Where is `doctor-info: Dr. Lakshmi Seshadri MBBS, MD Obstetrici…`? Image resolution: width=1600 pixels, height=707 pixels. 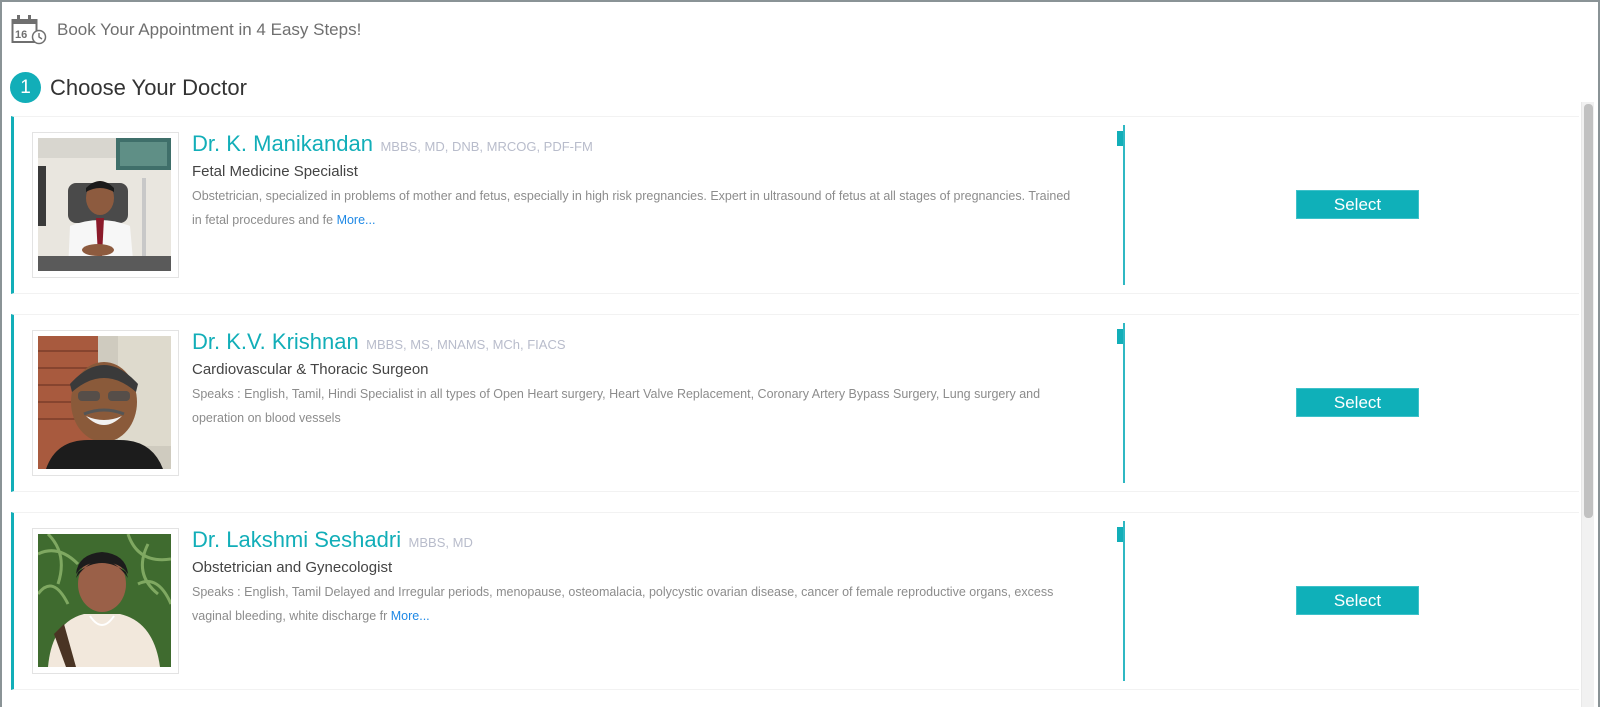
doctor-info: Dr. Lakshmi Seshadri MBBS, MD Obstetrici… is located at coordinates (642, 577).